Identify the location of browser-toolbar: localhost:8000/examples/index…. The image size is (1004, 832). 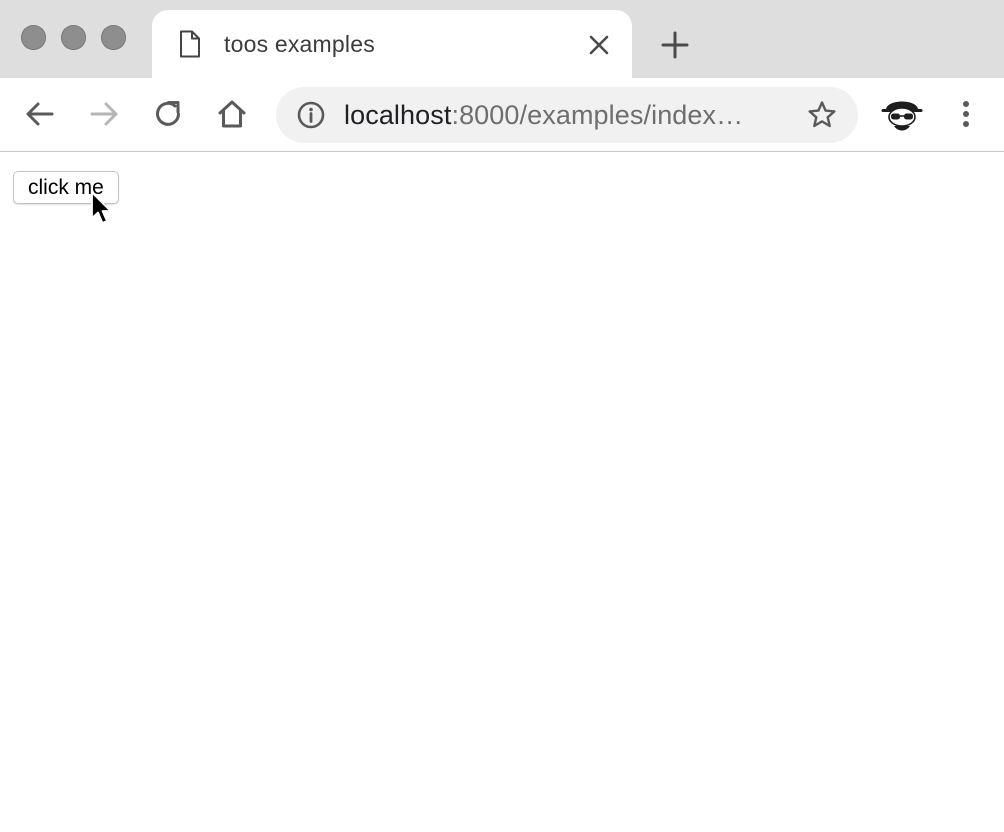
(502, 115).